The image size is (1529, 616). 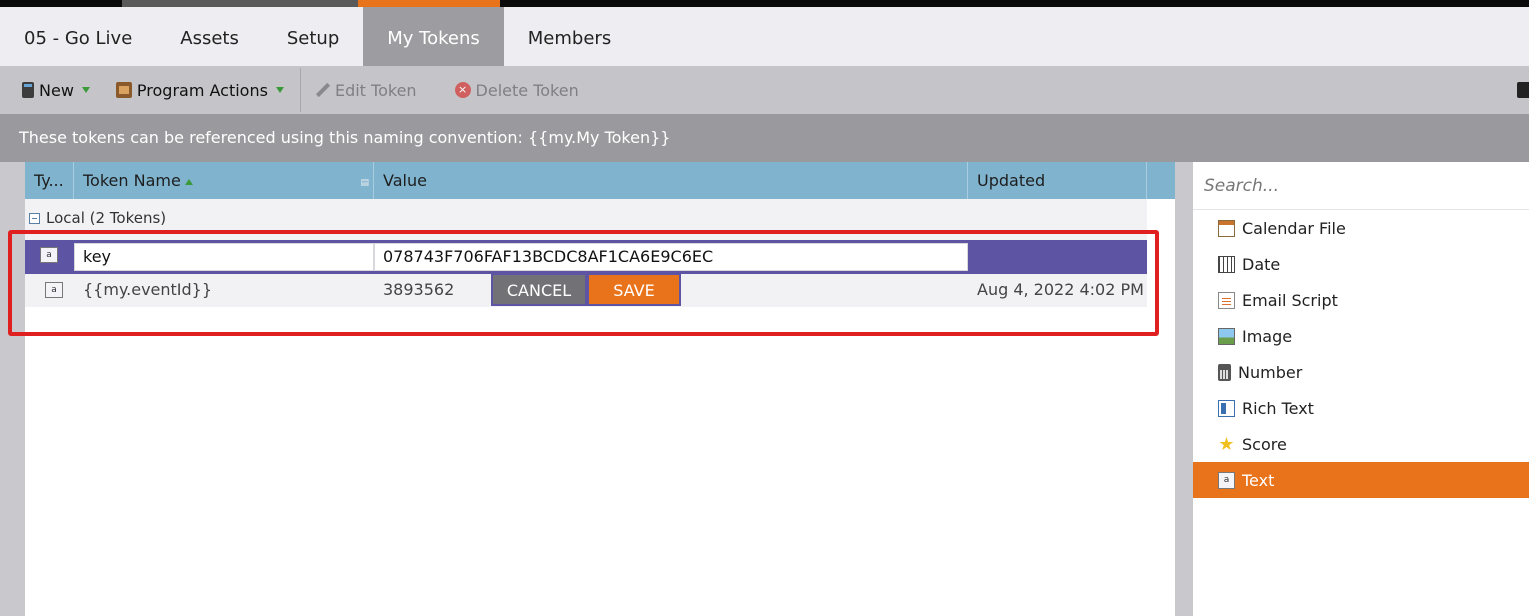 I want to click on grid-header-filler, so click(x=1161, y=180).